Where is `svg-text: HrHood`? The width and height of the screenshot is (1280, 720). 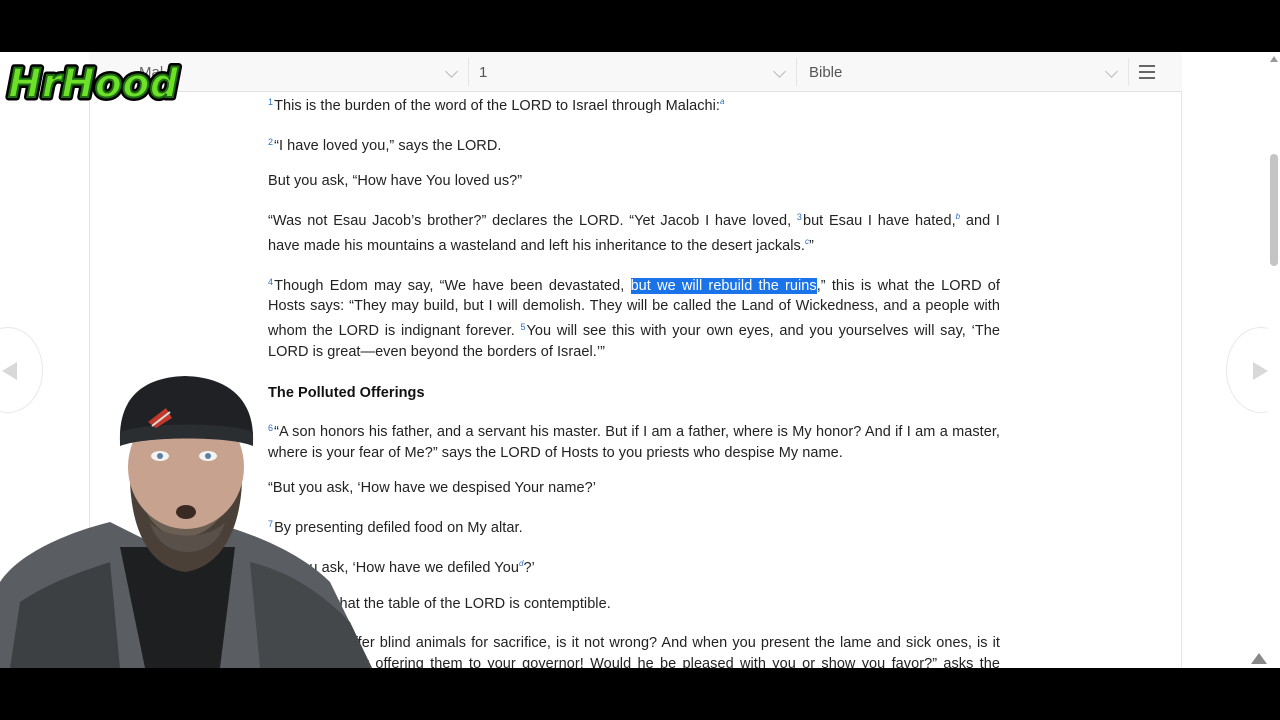
svg-text: HrHood is located at coordinates (93, 84).